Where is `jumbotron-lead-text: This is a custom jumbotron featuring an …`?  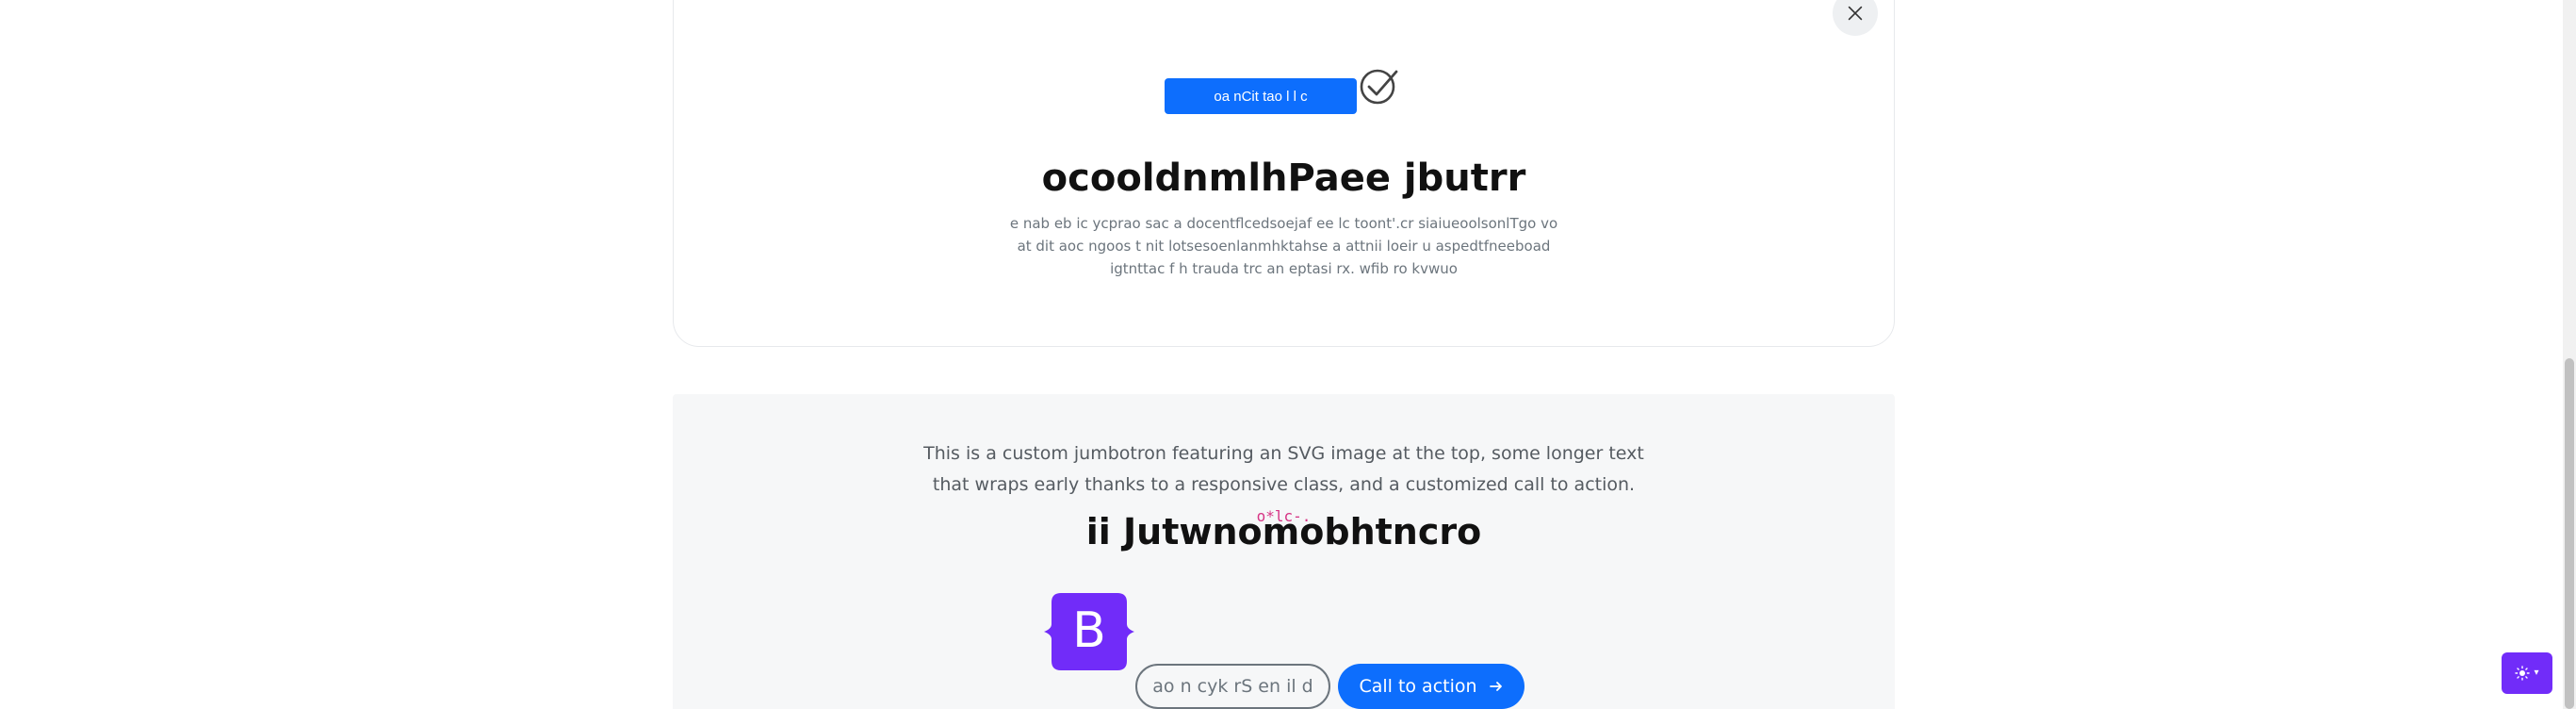 jumbotron-lead-text: This is a custom jumbotron featuring an … is located at coordinates (1283, 469).